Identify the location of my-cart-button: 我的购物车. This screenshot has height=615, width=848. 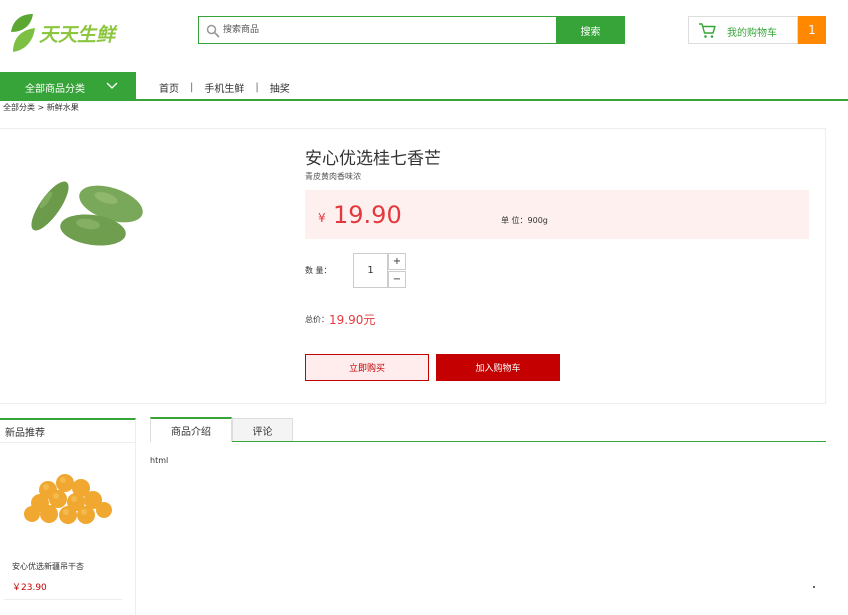
(743, 30).